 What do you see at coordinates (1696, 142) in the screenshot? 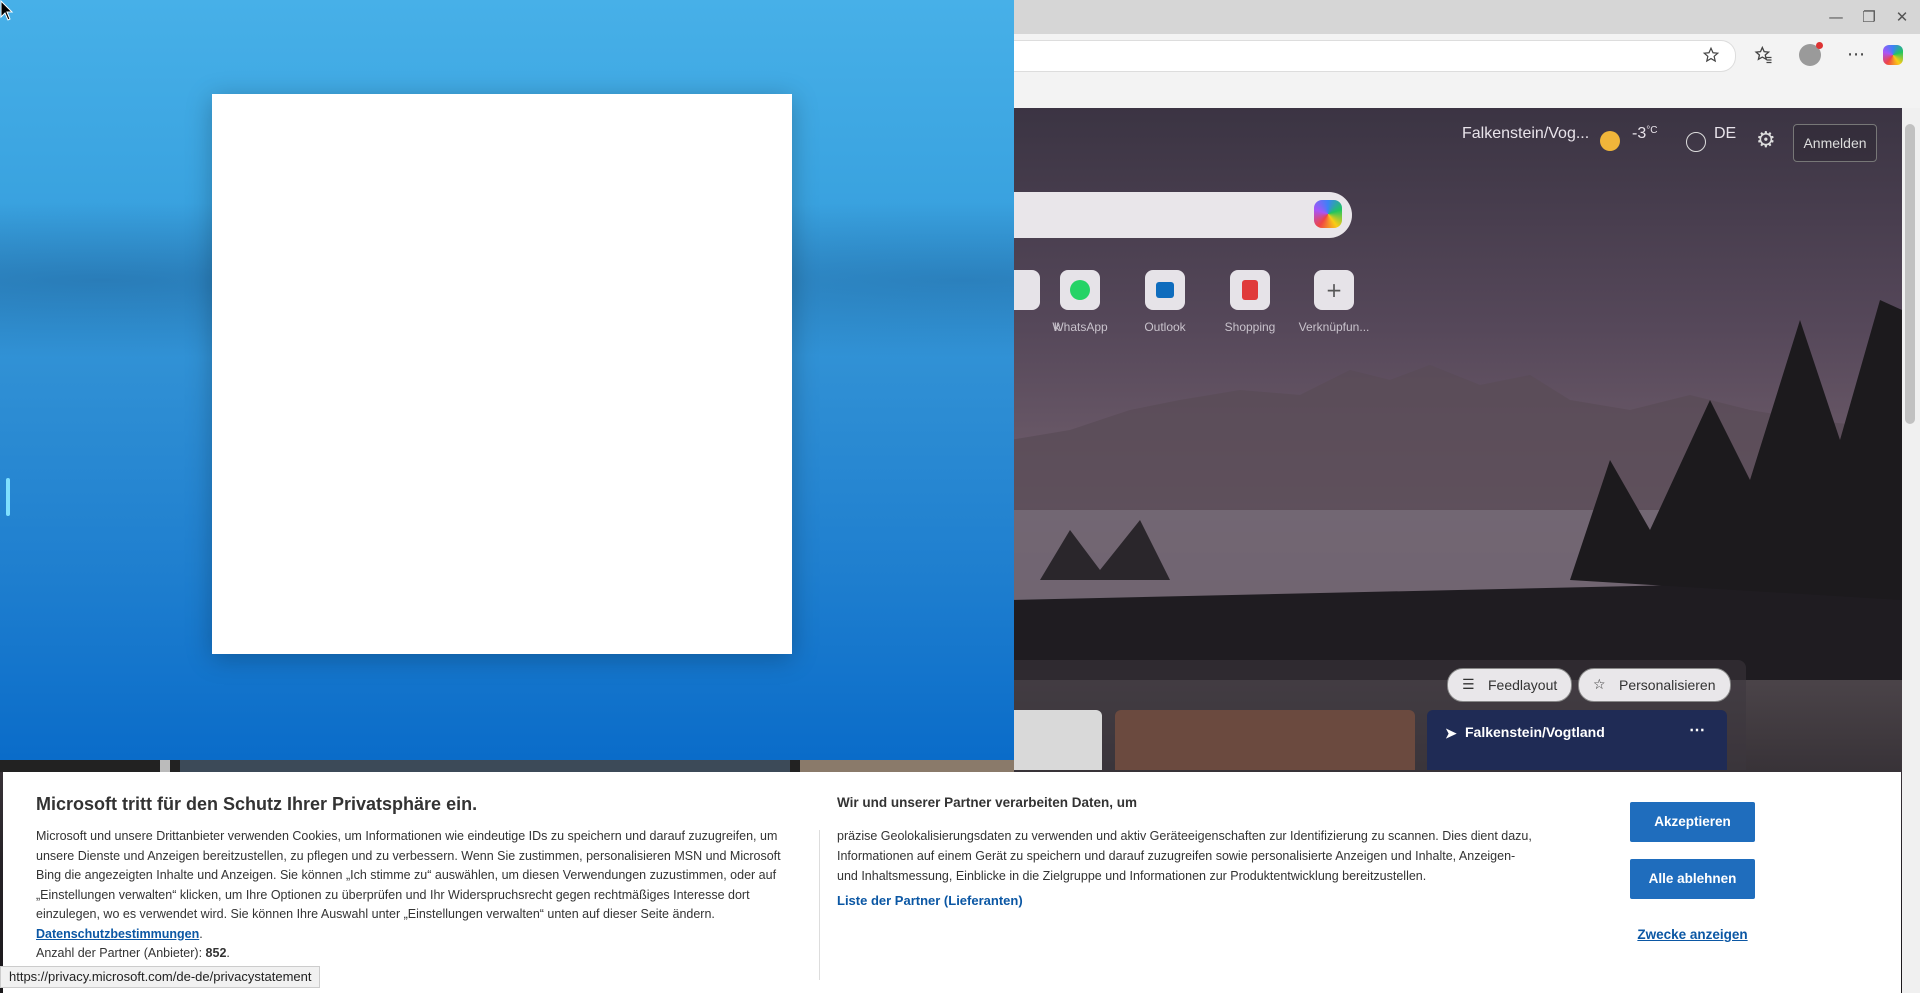
I see `globe-icon` at bounding box center [1696, 142].